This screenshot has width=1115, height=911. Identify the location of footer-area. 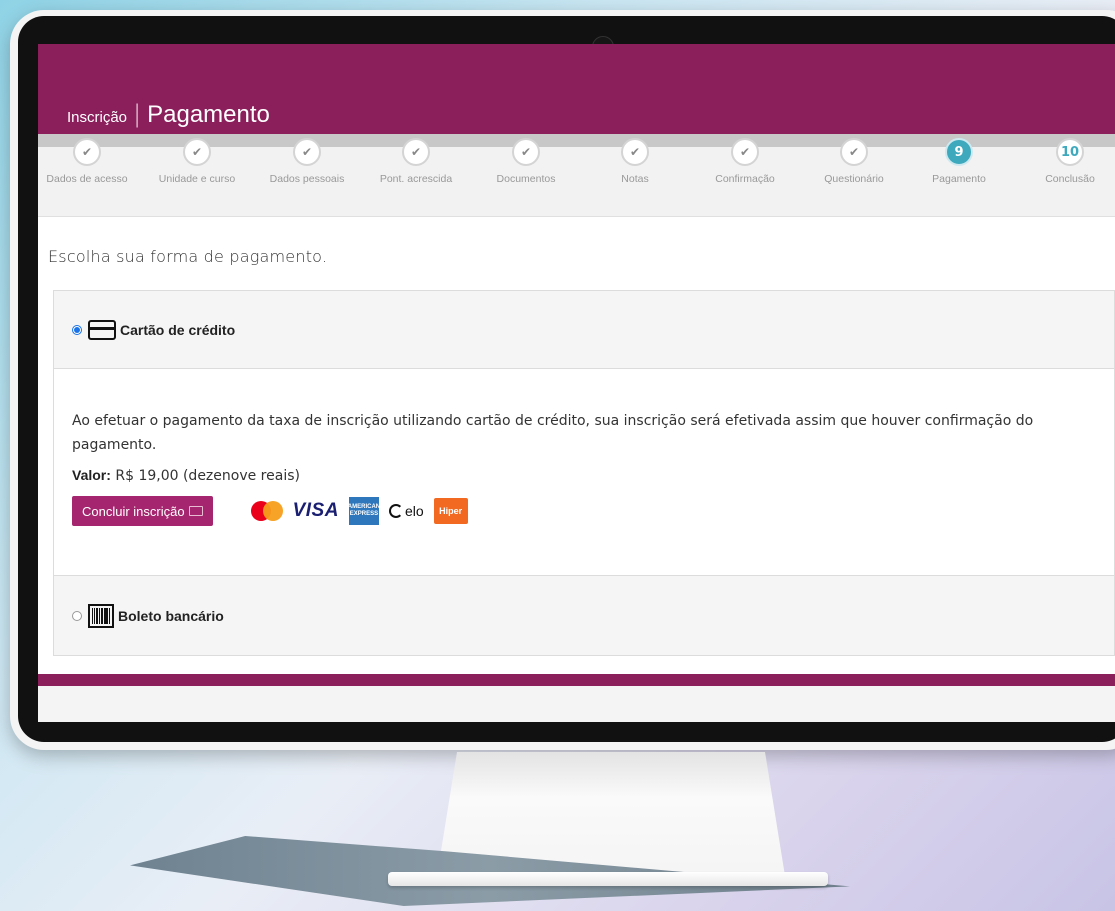
(576, 704).